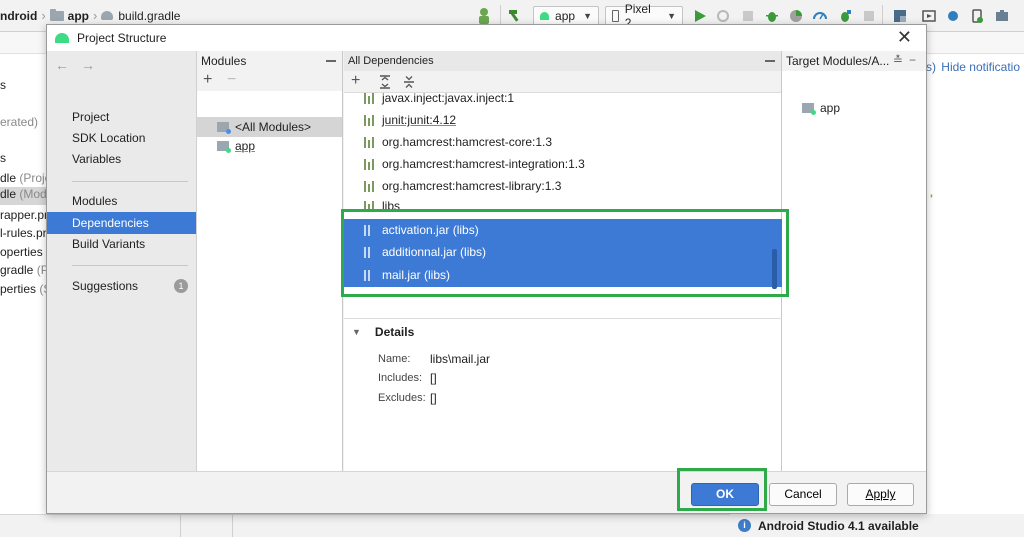  Describe the element at coordinates (224, 128) in the screenshot. I see `all-modules-icon` at that location.